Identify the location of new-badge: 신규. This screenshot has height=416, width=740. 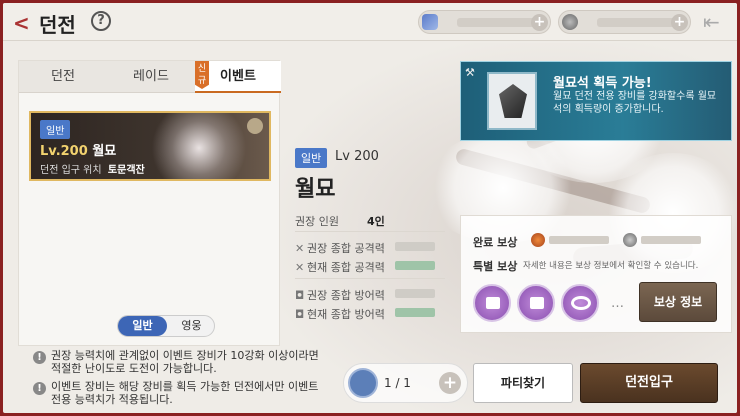
(202, 75).